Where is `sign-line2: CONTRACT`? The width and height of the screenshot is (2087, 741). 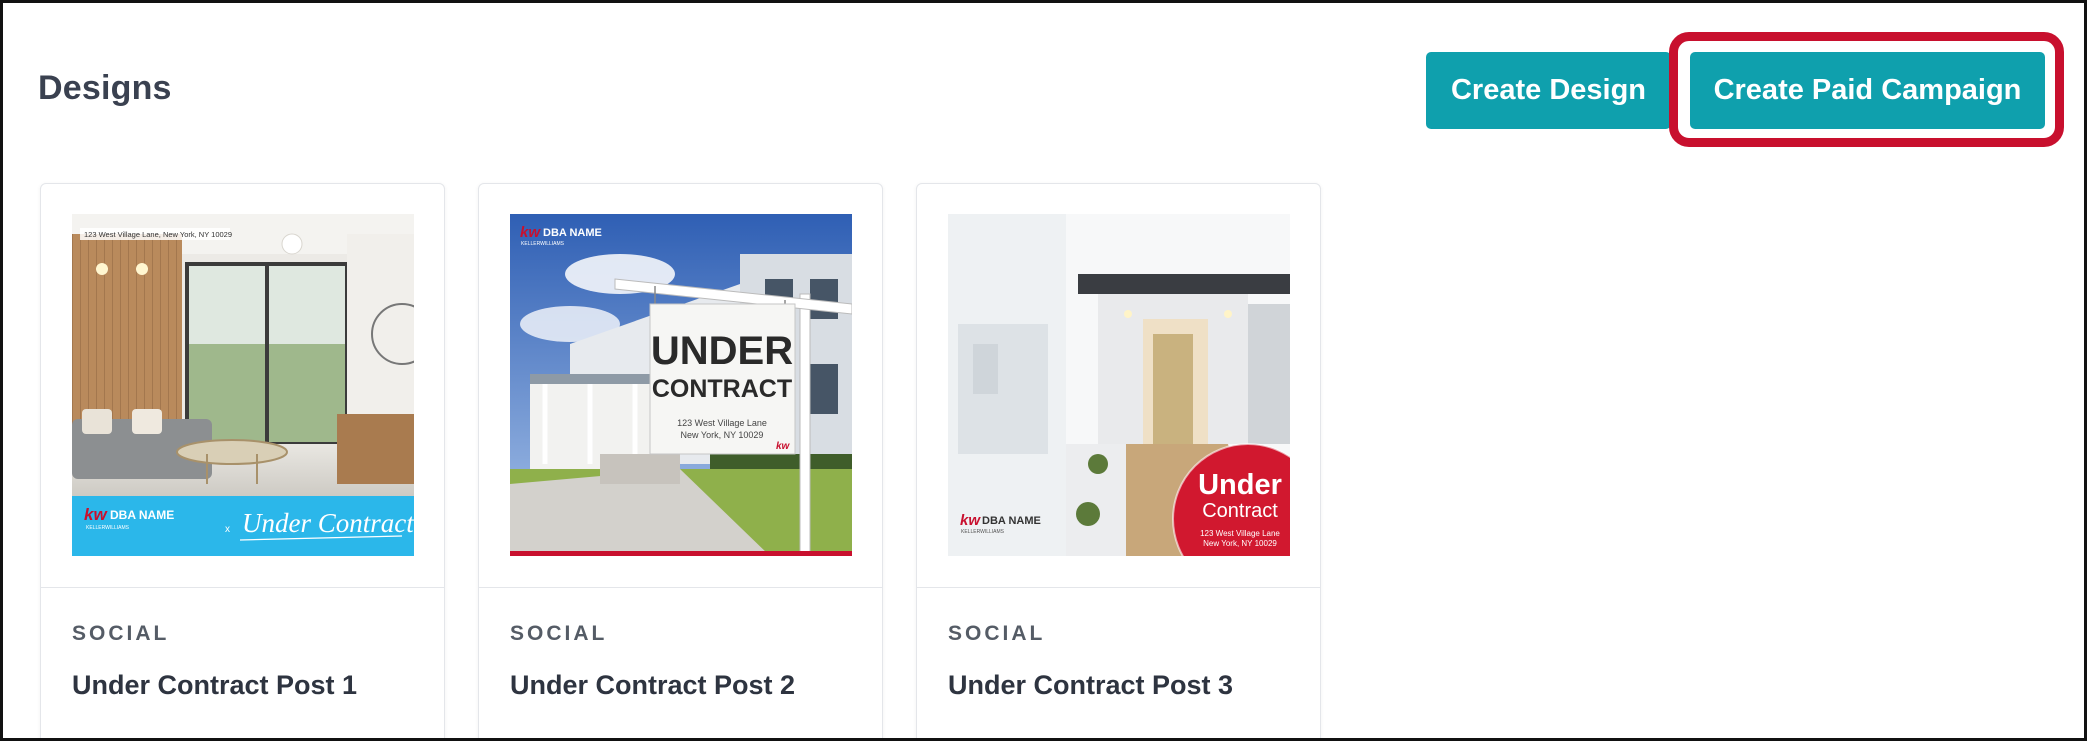
sign-line2: CONTRACT is located at coordinates (722, 389).